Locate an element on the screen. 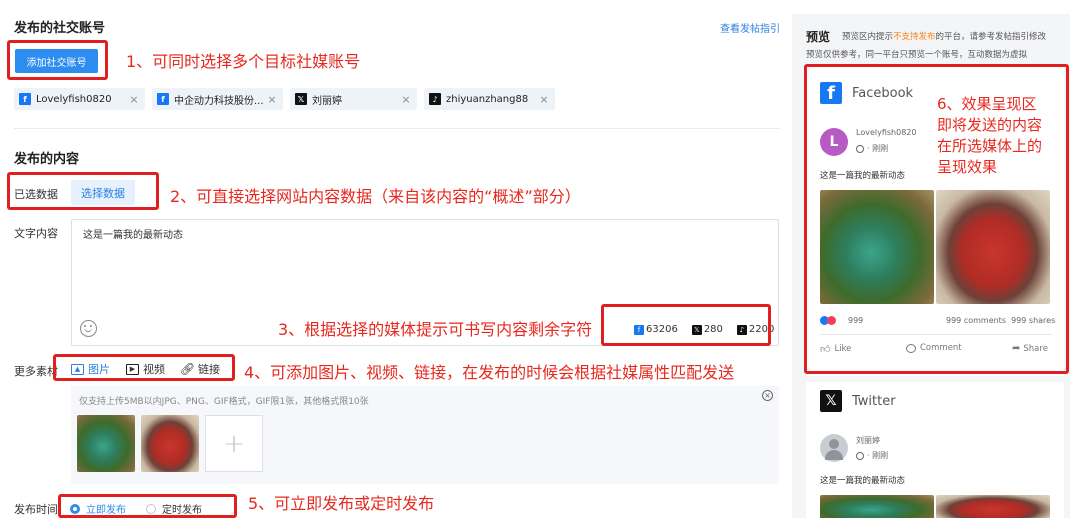 This screenshot has width=1080, height=518. emoji-icon is located at coordinates (88, 328).